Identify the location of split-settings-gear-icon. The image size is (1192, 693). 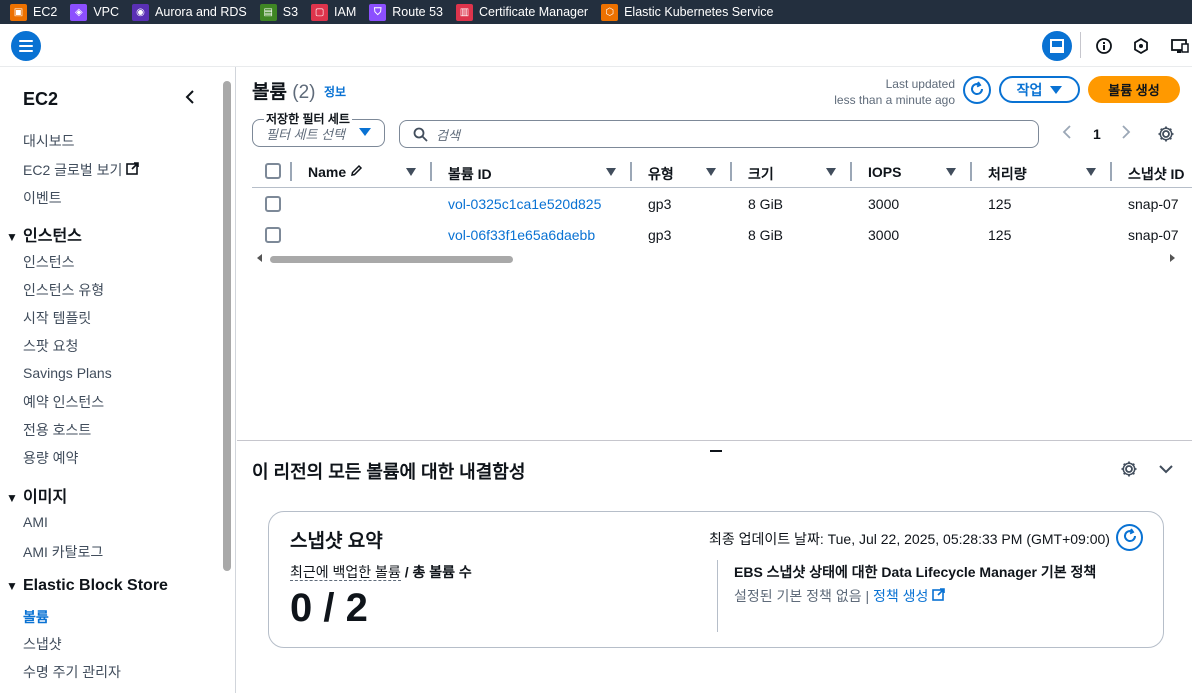
(1129, 470).